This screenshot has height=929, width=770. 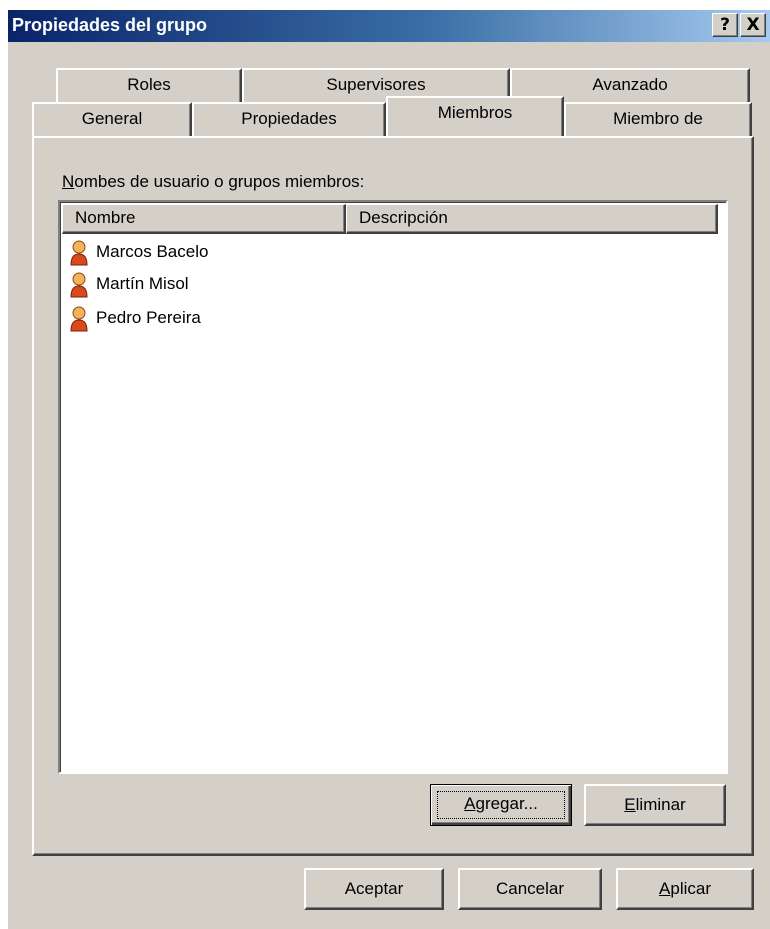 I want to click on tab-label: Roles, so click(x=149, y=84).